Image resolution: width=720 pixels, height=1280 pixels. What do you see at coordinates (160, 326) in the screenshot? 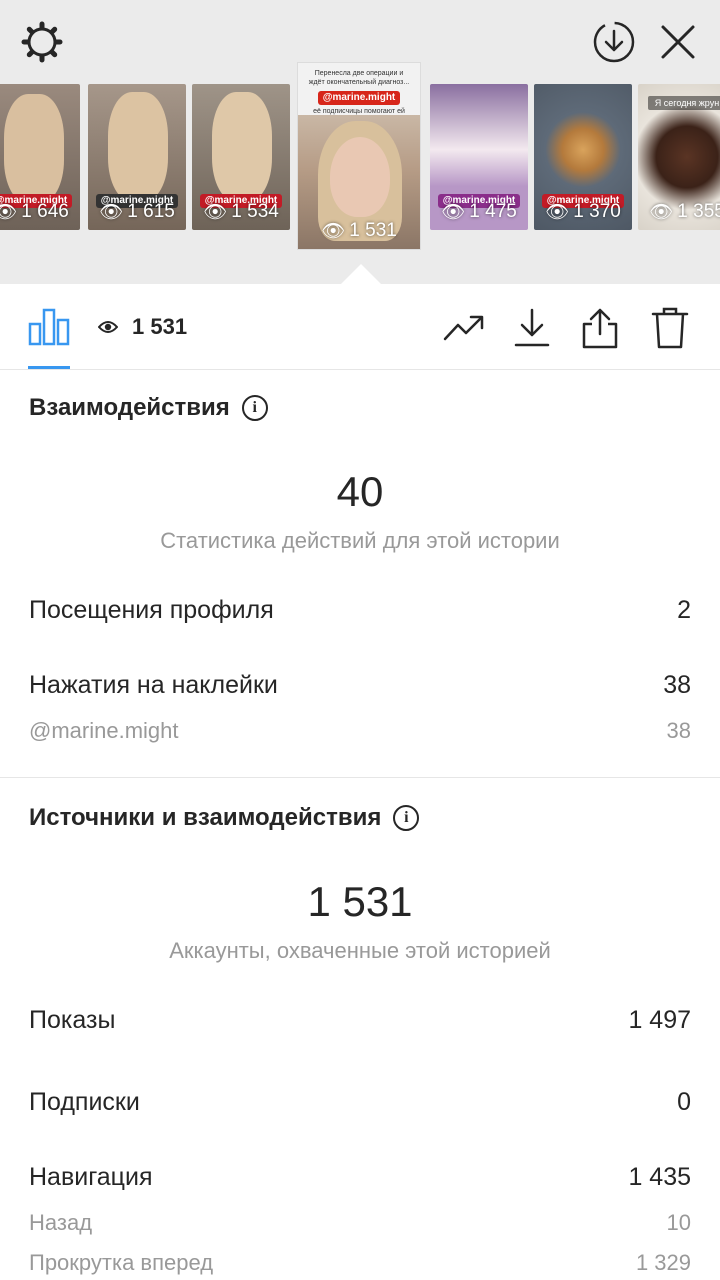
I see `views-count: 1 531` at bounding box center [160, 326].